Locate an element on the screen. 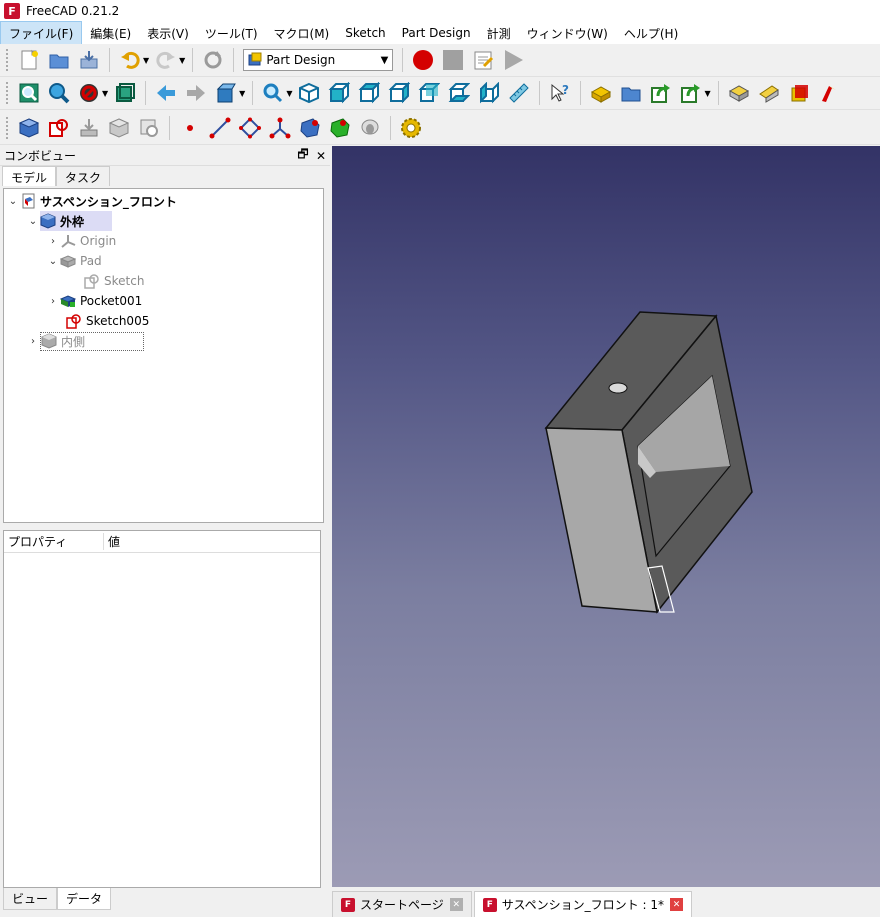 The height and width of the screenshot is (917, 880). chevron-down-icon: ▼ is located at coordinates (384, 60).